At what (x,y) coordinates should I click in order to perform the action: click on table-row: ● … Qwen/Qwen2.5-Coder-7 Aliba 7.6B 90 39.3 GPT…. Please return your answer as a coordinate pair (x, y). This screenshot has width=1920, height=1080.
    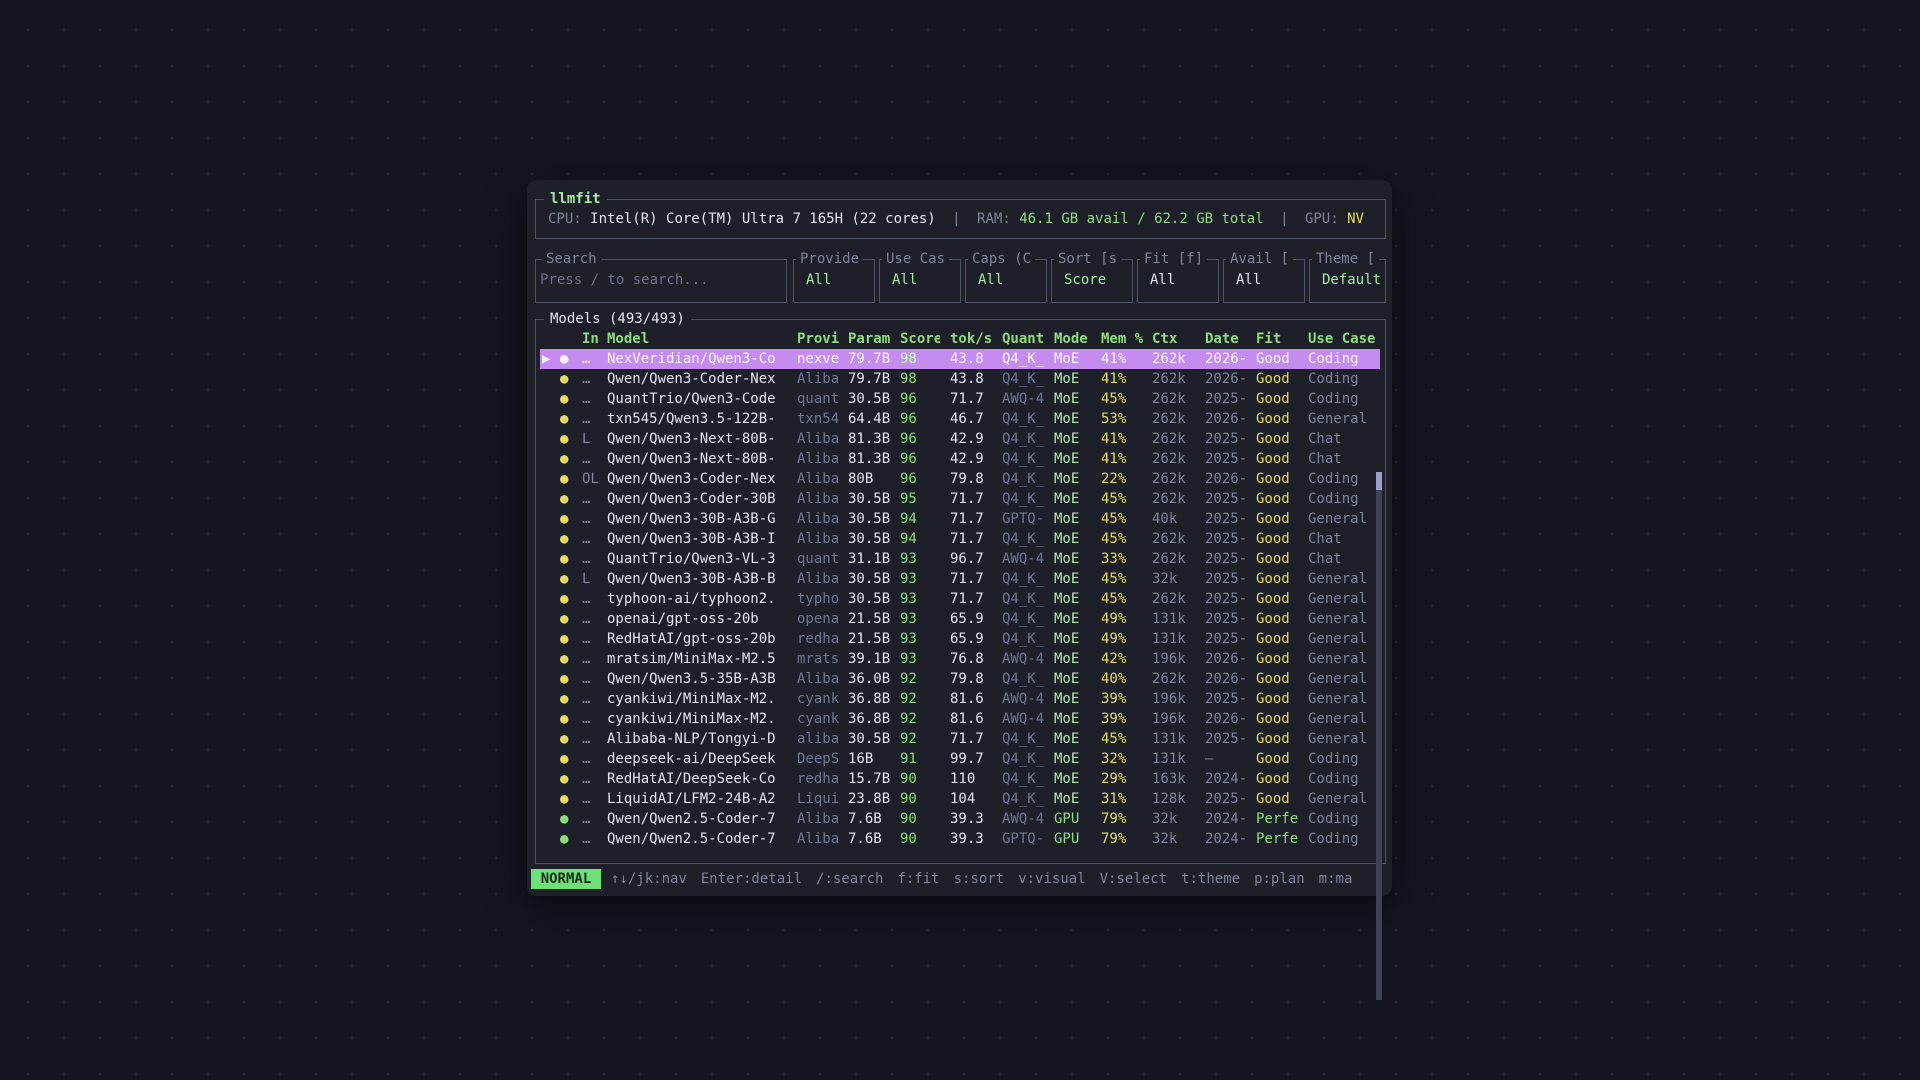
    Looking at the image, I should click on (960, 839).